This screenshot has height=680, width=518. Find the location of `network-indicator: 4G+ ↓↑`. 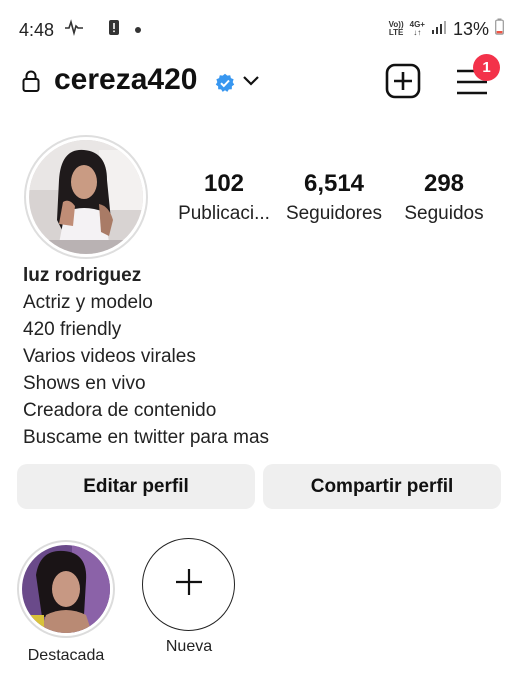

network-indicator: 4G+ ↓↑ is located at coordinates (417, 28).